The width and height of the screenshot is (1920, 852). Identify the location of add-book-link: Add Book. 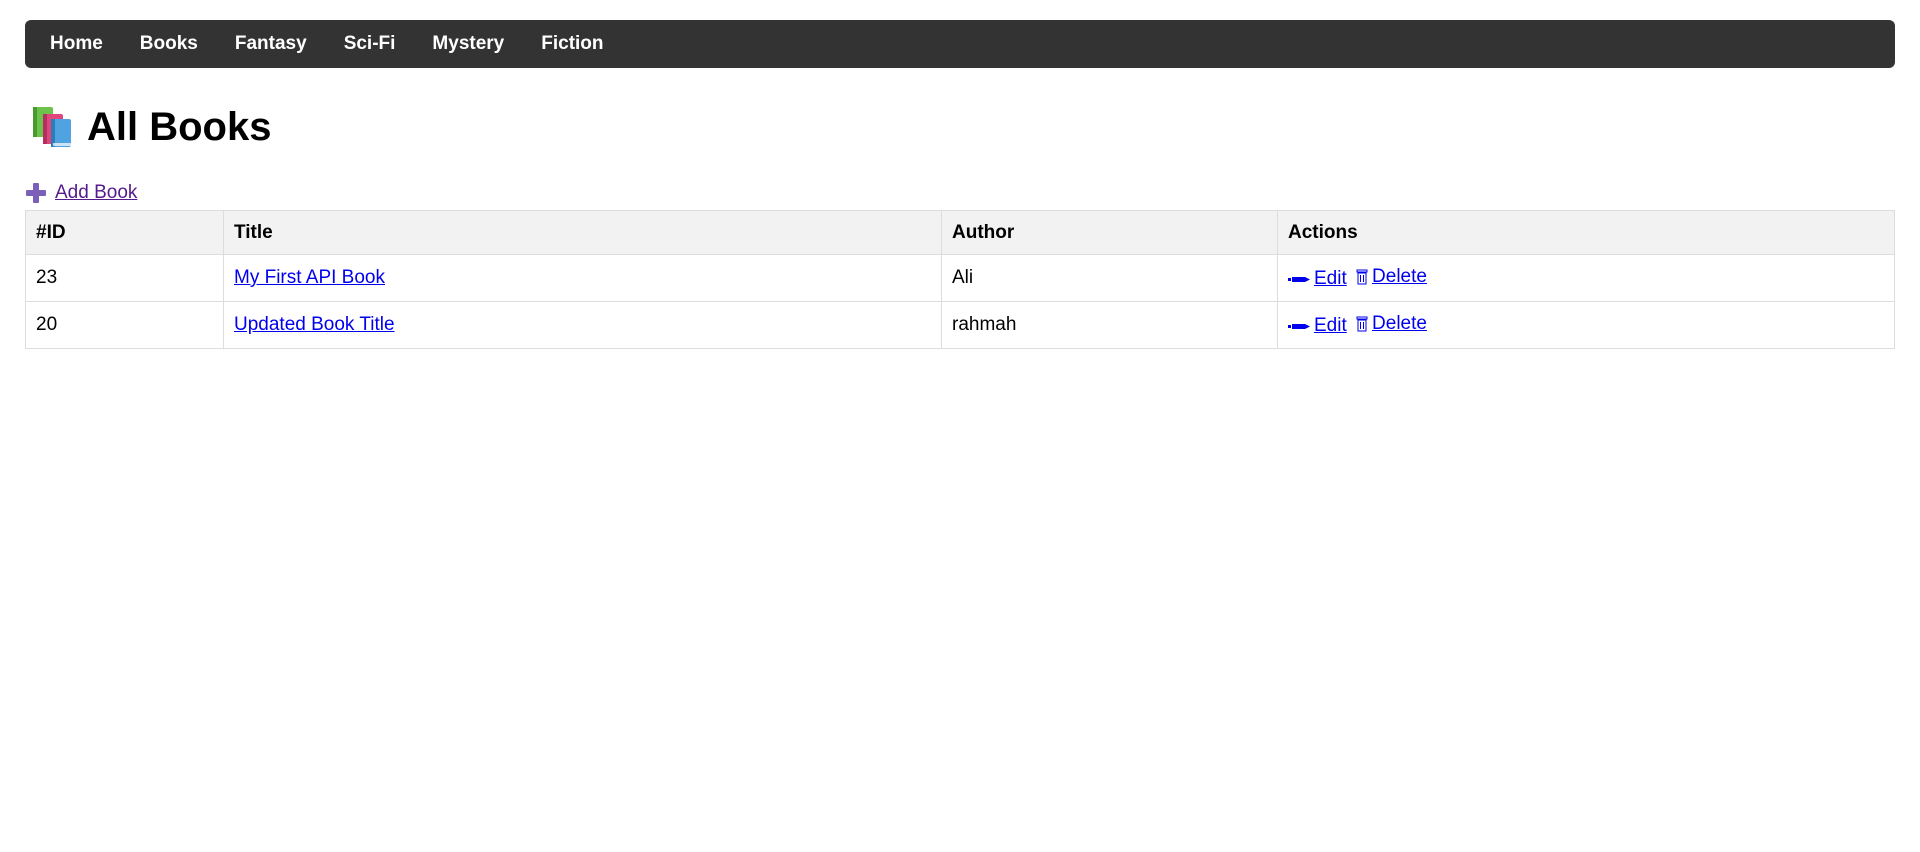
(81, 193).